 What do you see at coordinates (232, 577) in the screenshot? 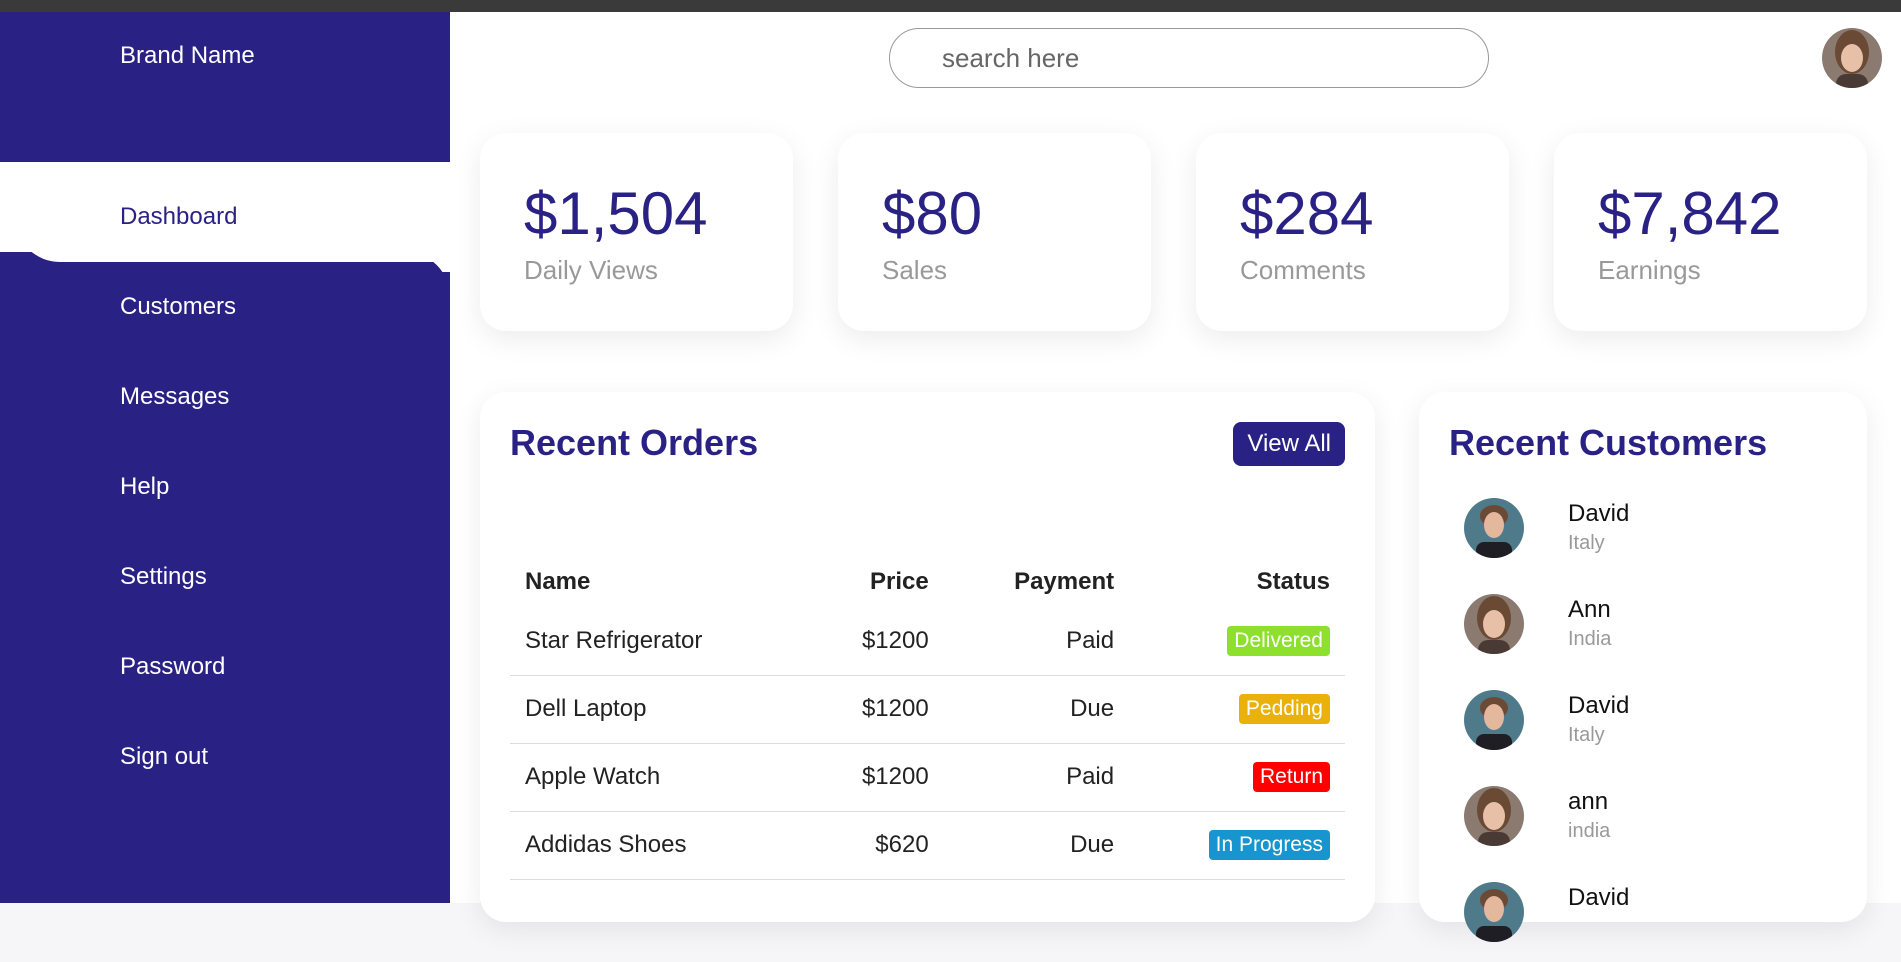
I see `sidebar-item-settings: Settings` at bounding box center [232, 577].